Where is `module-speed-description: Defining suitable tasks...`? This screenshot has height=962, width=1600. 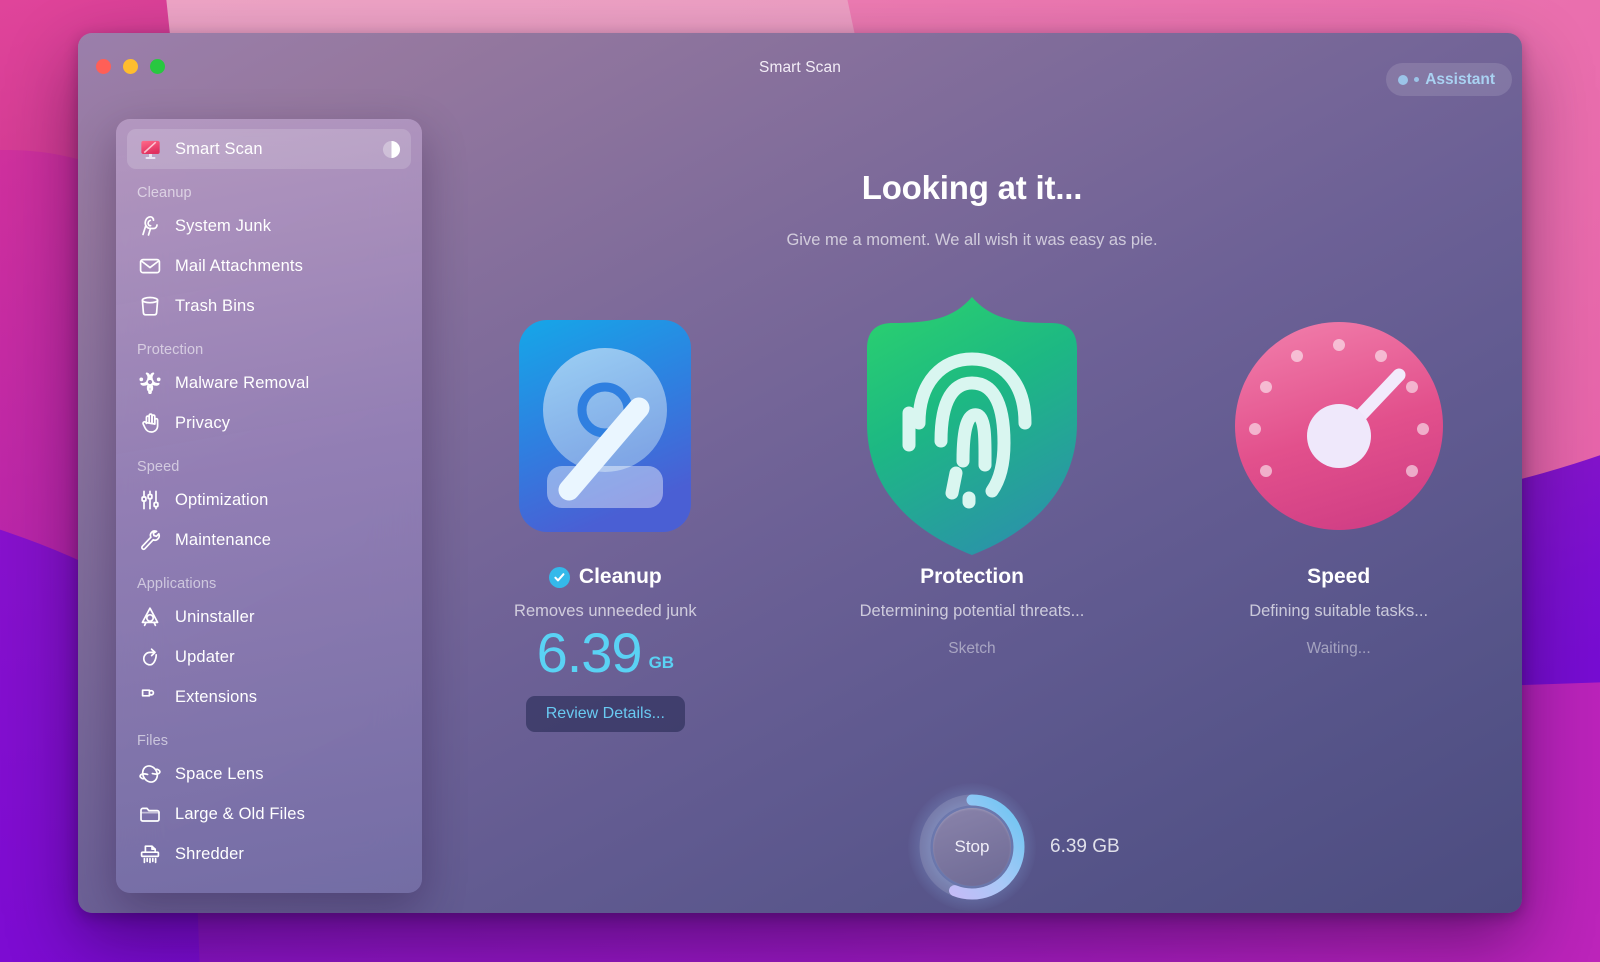 module-speed-description: Defining suitable tasks... is located at coordinates (1339, 611).